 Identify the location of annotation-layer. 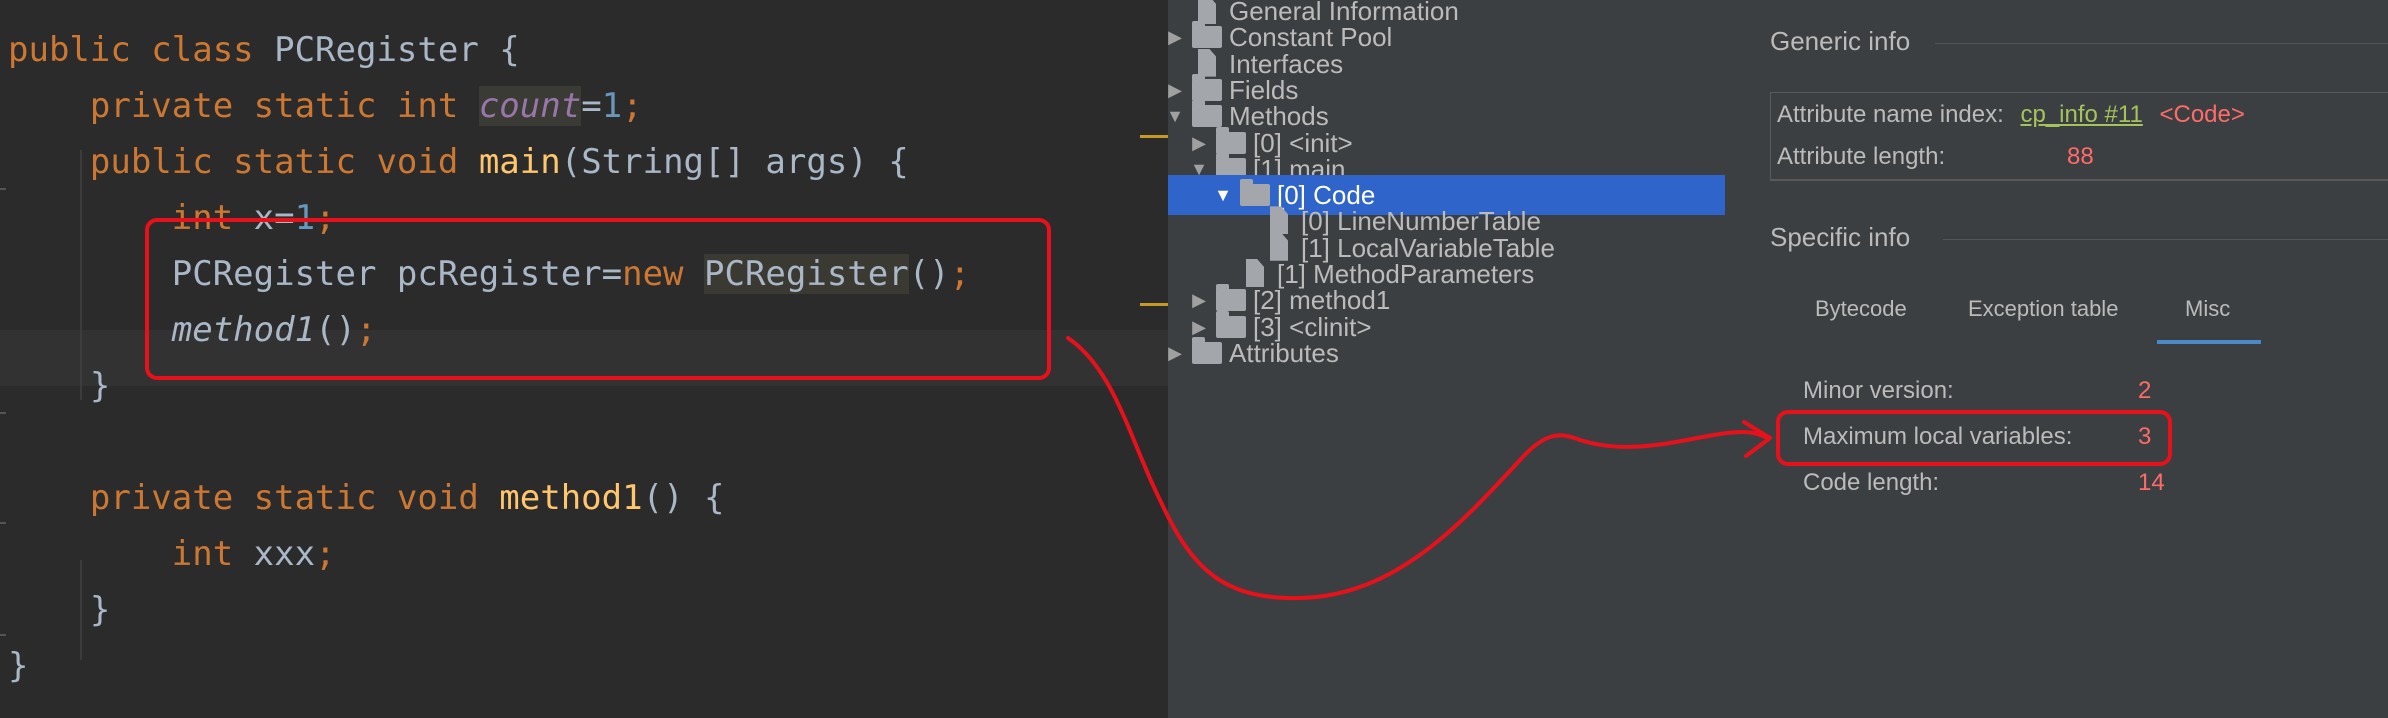
(1419, 468).